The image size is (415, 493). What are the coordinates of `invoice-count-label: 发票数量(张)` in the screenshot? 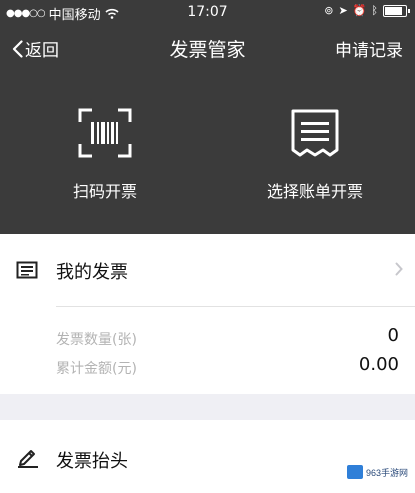 It's located at (96, 340).